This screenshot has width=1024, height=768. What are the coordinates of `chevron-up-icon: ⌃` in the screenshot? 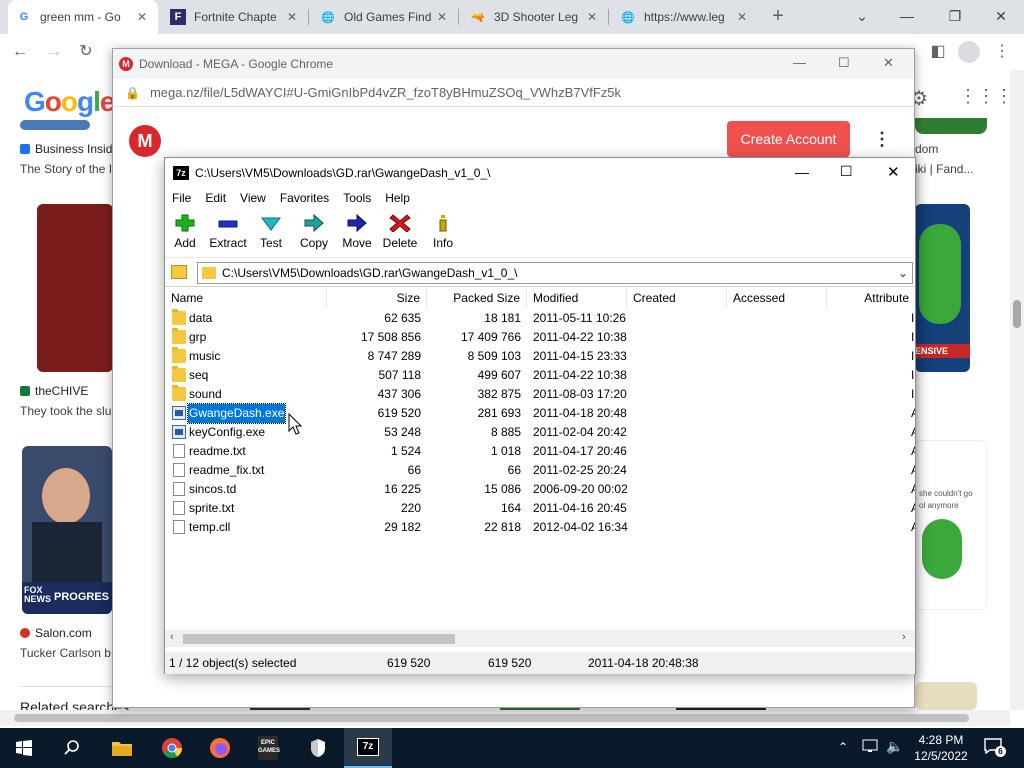 It's located at (843, 747).